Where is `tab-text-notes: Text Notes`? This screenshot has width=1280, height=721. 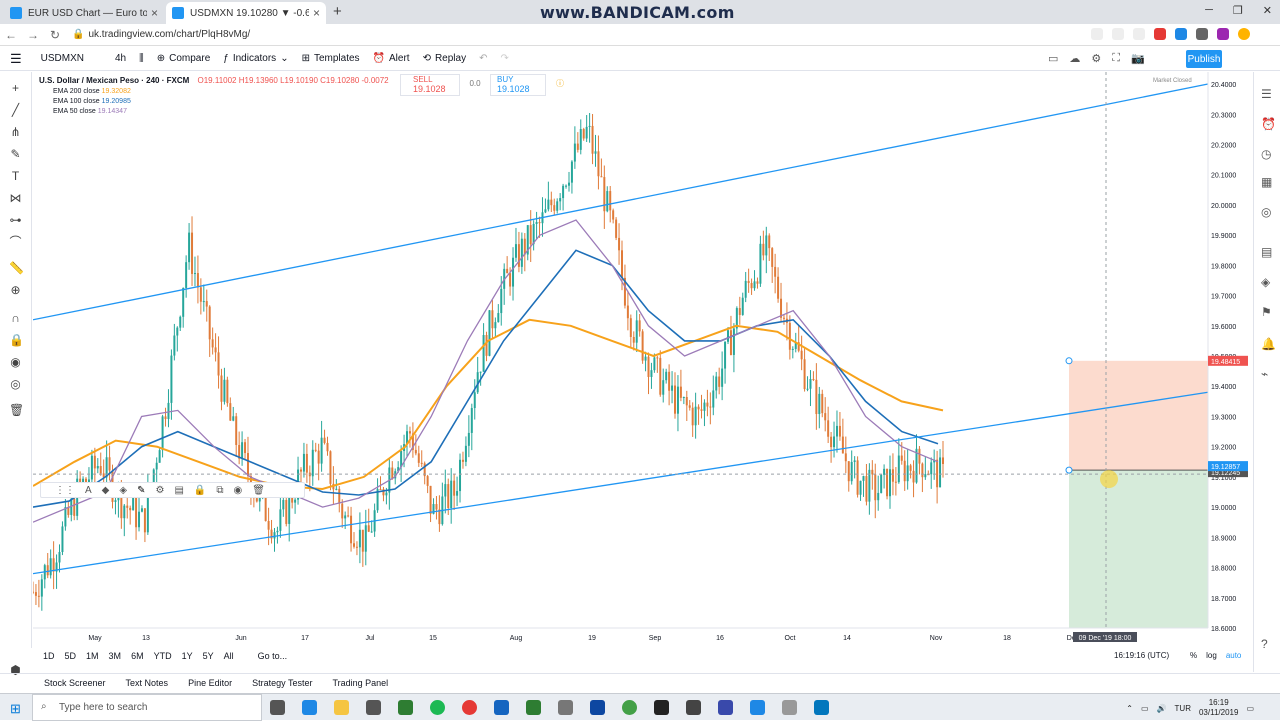
tab-text-notes: Text Notes is located at coordinates (147, 683).